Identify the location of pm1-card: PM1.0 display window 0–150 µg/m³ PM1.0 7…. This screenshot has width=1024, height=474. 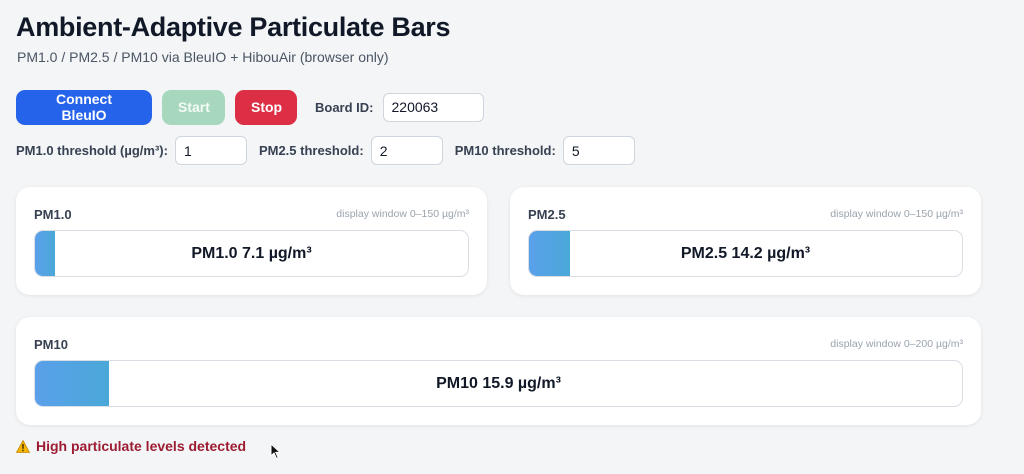
(251, 241).